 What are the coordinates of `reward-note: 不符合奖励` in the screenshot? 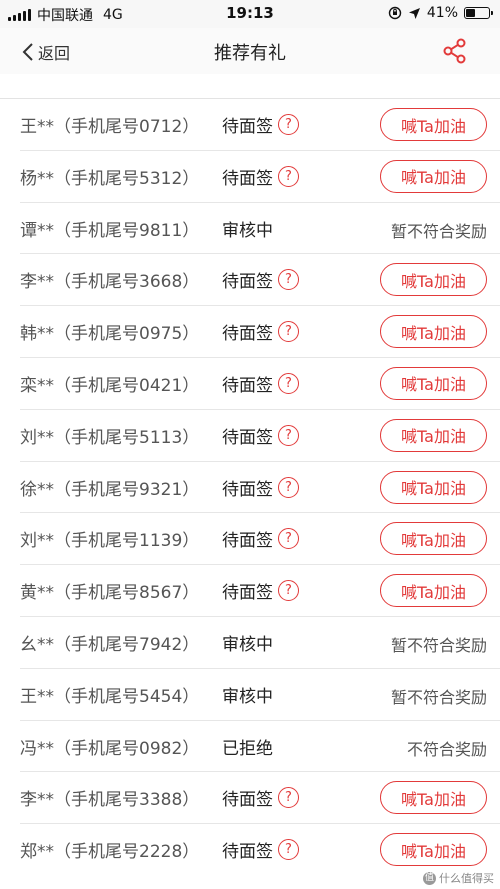 It's located at (446, 749).